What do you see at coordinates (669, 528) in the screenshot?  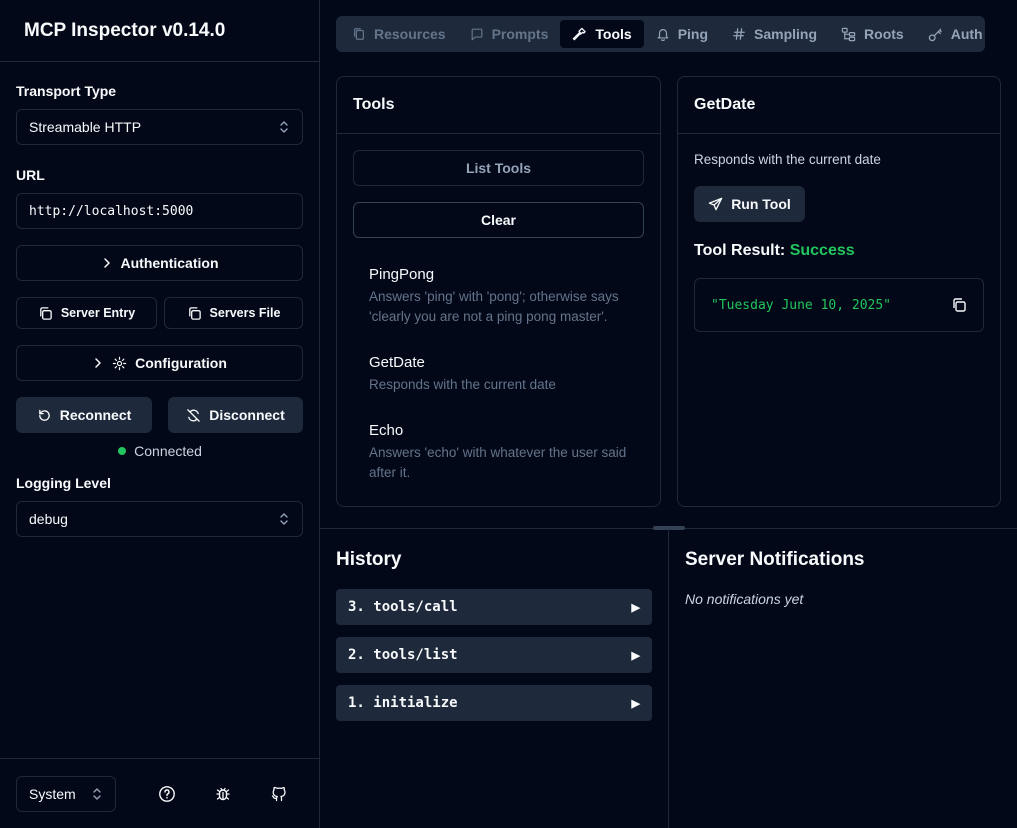 I see `resize-handle` at bounding box center [669, 528].